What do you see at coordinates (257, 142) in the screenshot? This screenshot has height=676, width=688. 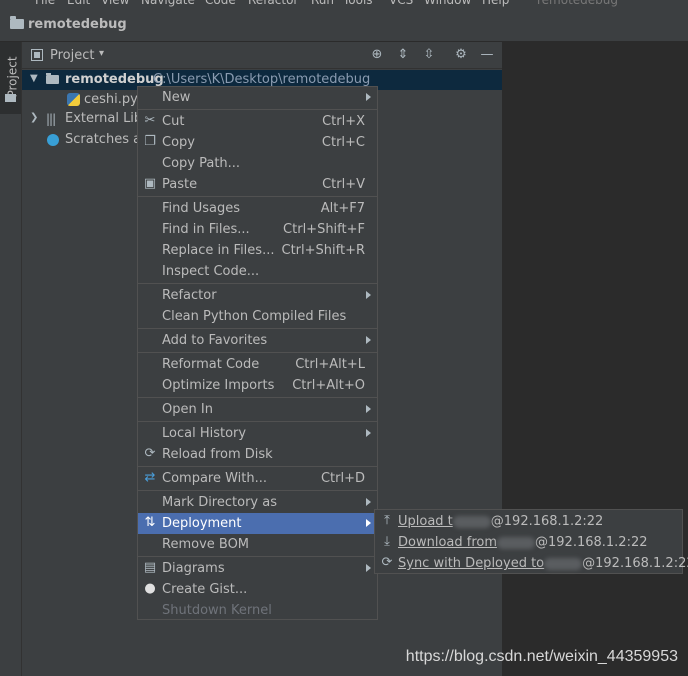 I see `context-menu-item-copy: ❐ Copy Ctrl+C` at bounding box center [257, 142].